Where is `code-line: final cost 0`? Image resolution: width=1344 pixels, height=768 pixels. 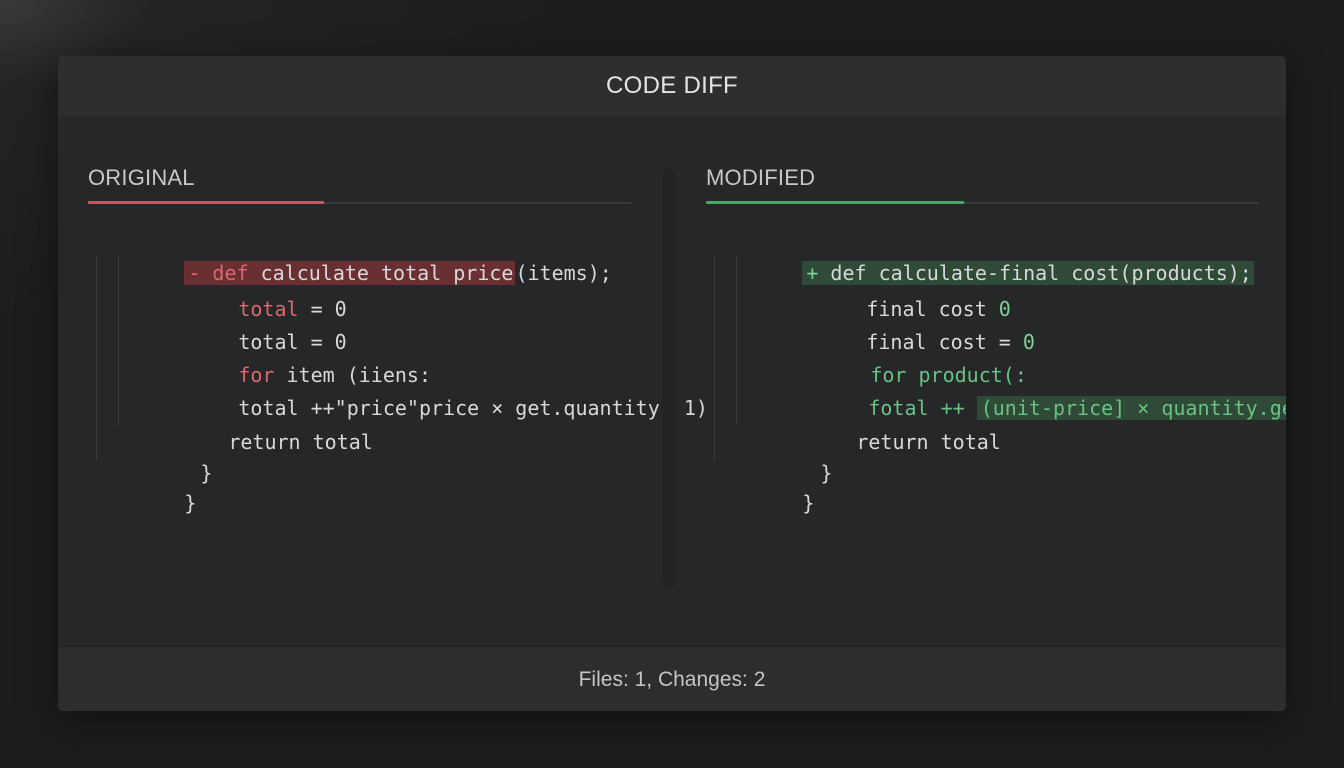
code-line: final cost 0 is located at coordinates (890, 289).